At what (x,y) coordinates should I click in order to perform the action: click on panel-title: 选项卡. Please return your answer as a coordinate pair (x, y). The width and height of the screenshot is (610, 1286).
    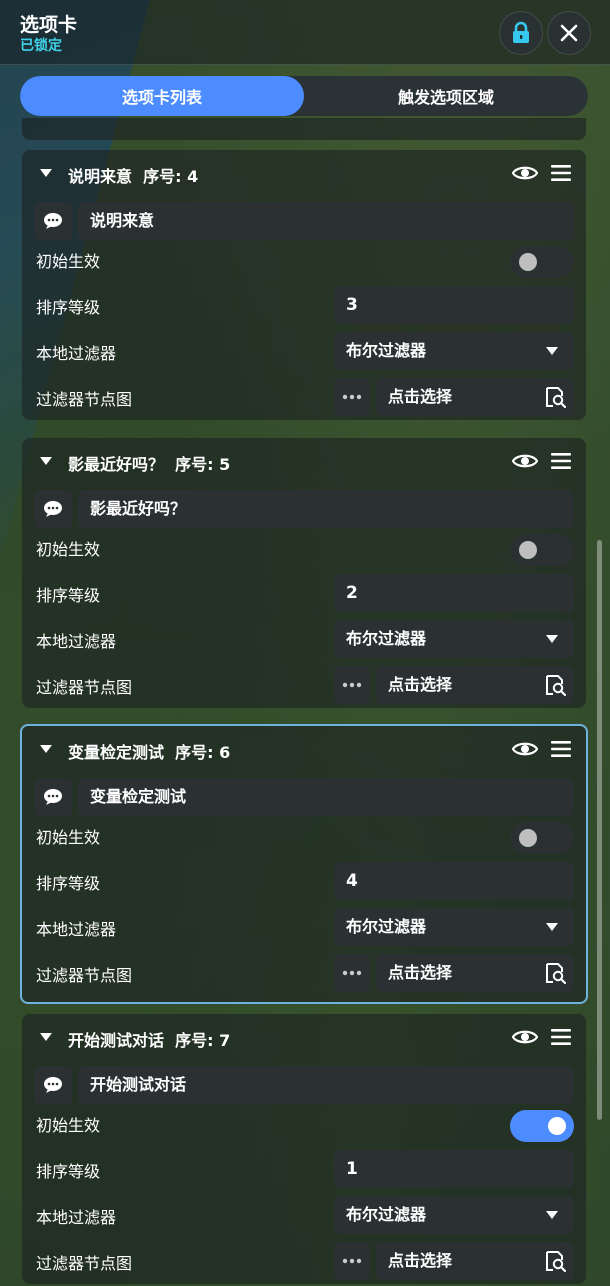
    Looking at the image, I should click on (49, 25).